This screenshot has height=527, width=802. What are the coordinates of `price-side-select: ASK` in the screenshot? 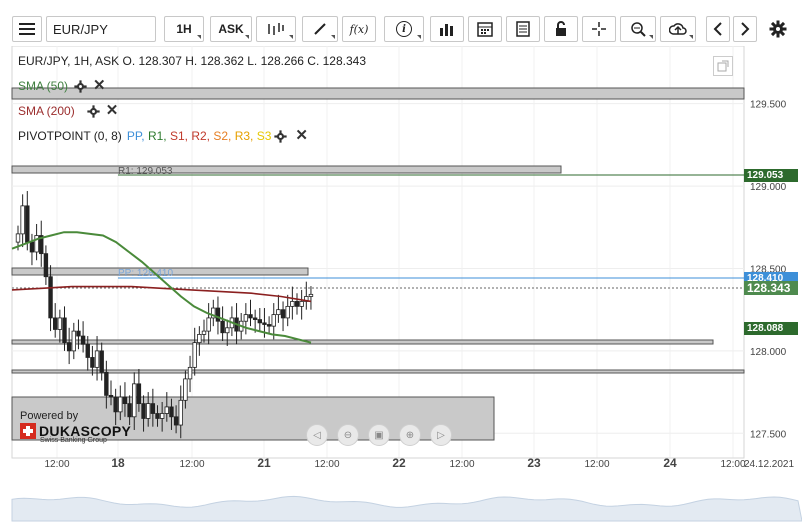 It's located at (231, 29).